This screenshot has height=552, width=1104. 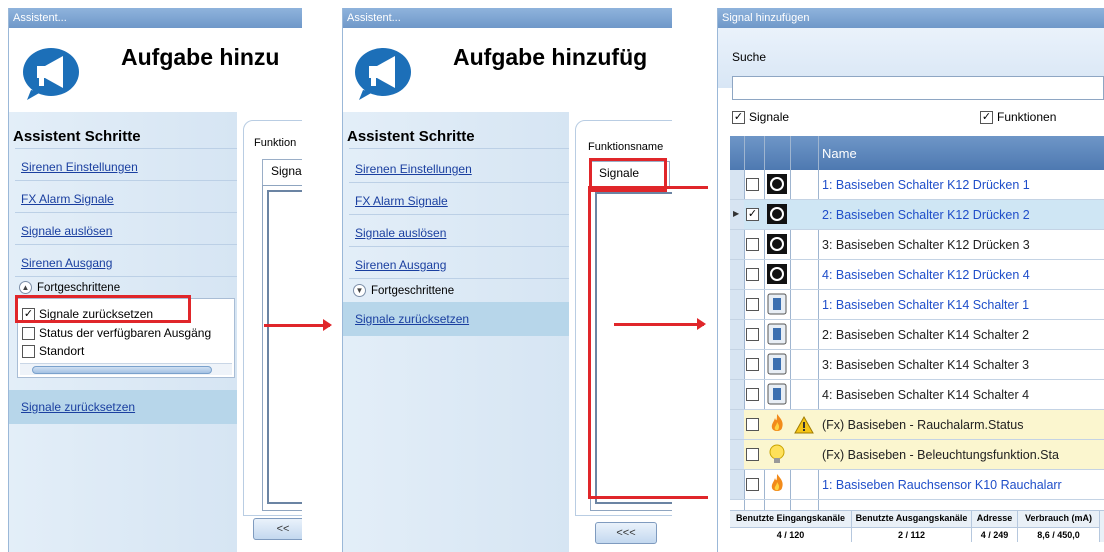 I want to click on table-row: (Fx) Basiseben - Rauchalarm.Status, so click(x=917, y=425).